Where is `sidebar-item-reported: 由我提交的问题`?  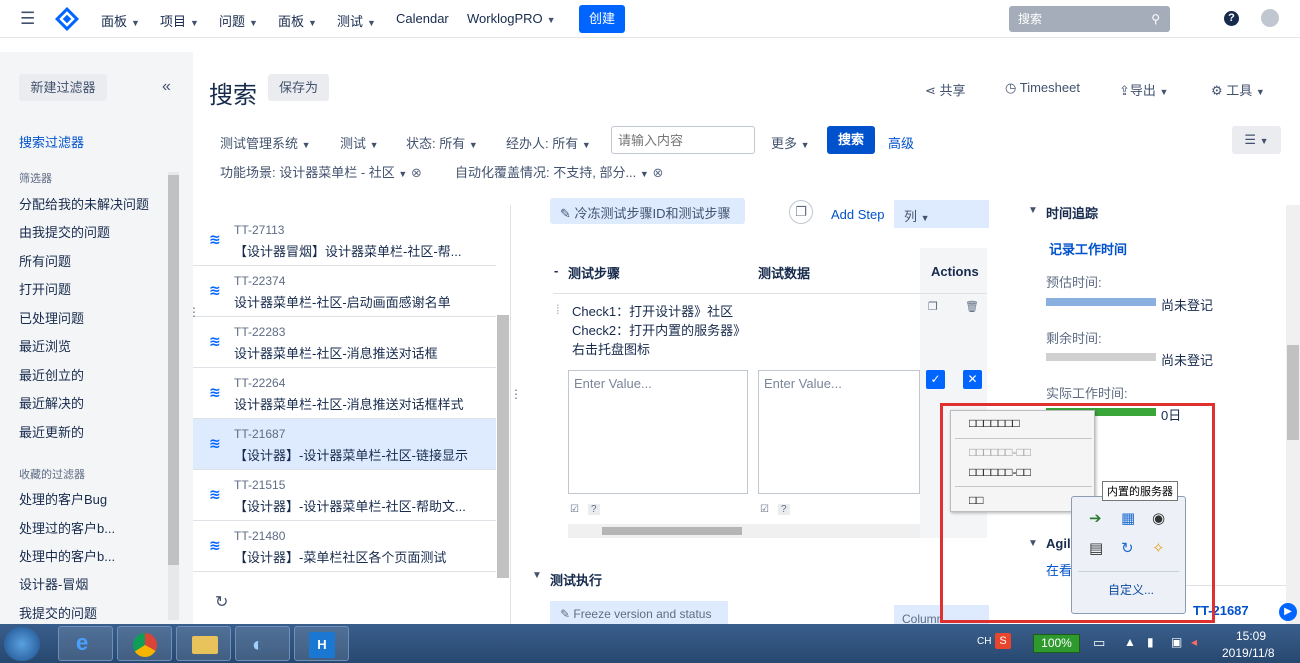
sidebar-item-reported: 由我提交的问题 is located at coordinates (64, 231).